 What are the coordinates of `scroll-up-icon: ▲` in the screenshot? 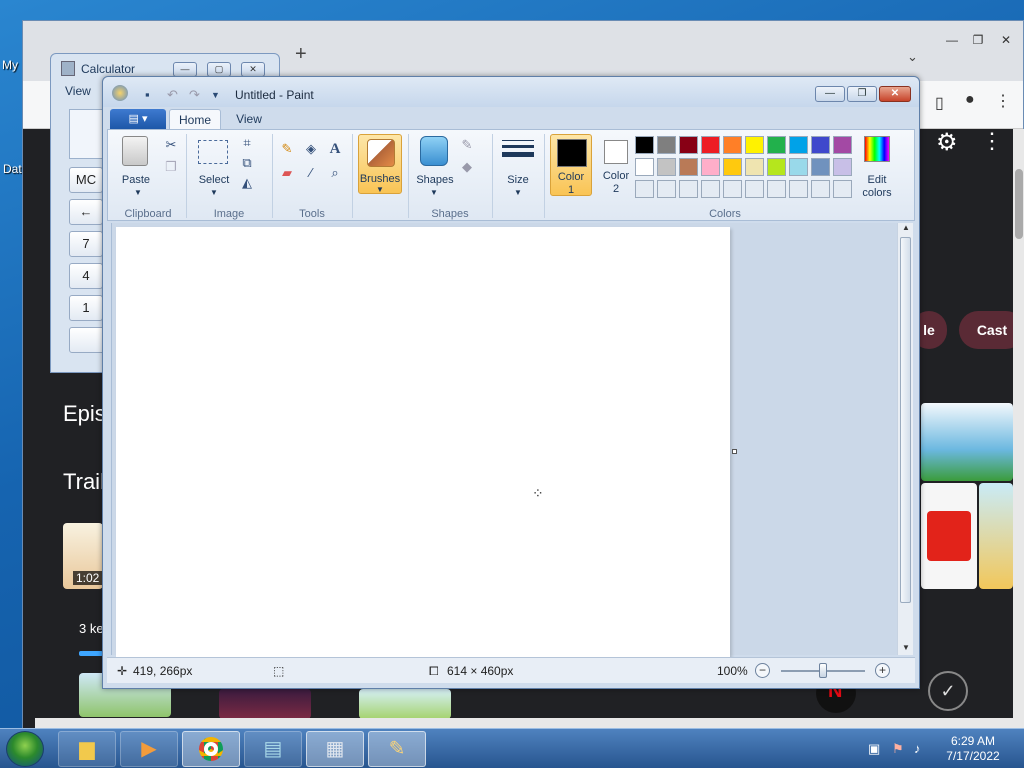 It's located at (906, 227).